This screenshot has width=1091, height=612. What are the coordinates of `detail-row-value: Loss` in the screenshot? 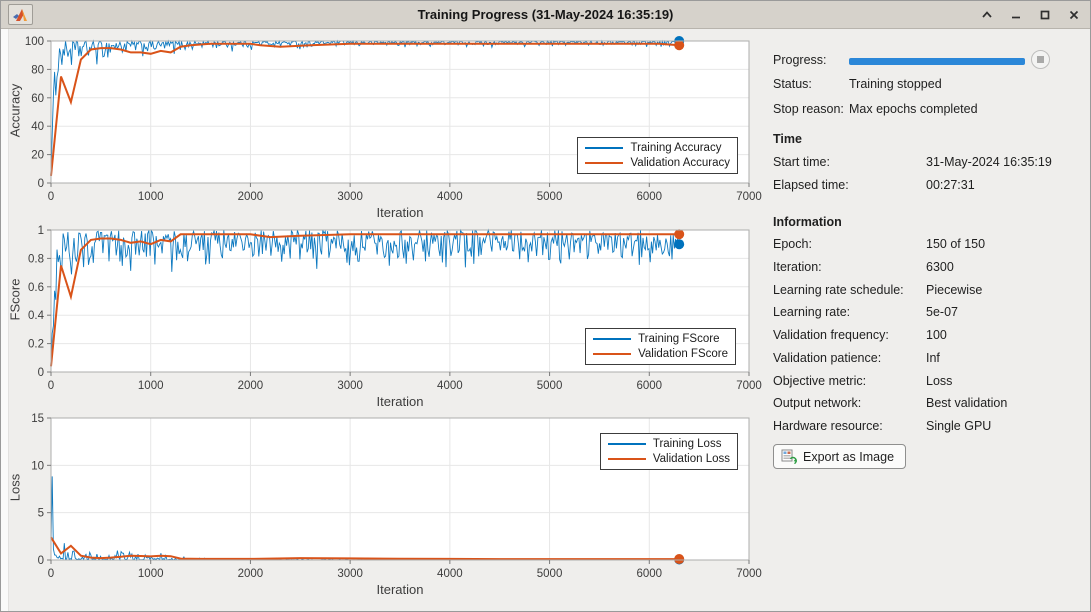 It's located at (939, 380).